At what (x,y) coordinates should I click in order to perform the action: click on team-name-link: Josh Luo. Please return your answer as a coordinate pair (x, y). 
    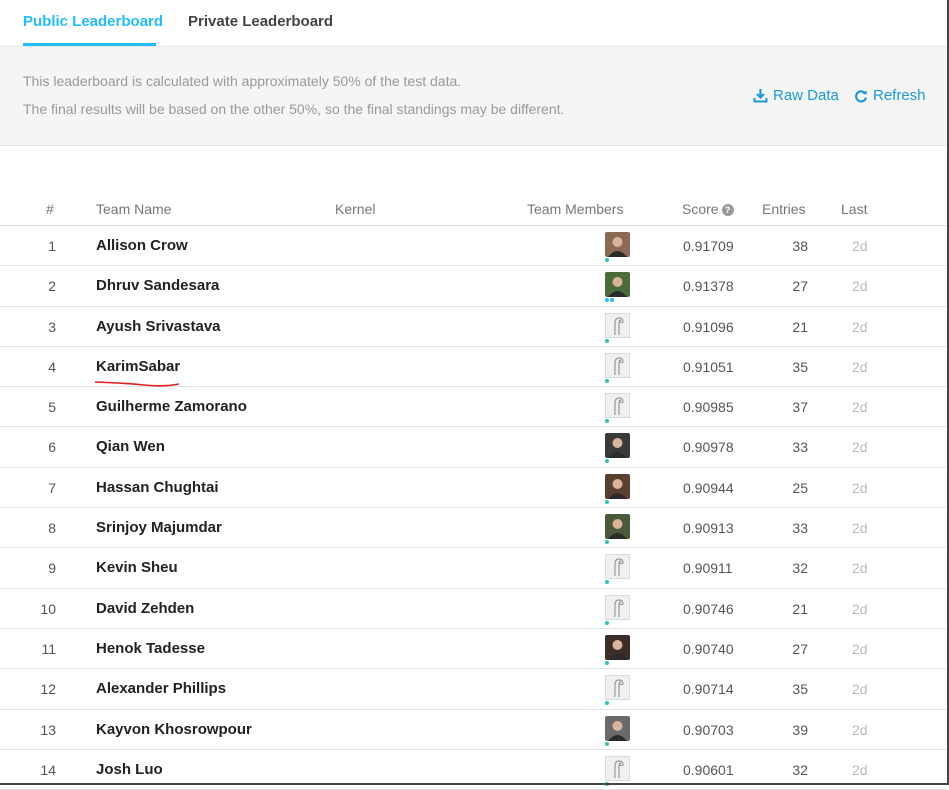
    Looking at the image, I should click on (129, 769).